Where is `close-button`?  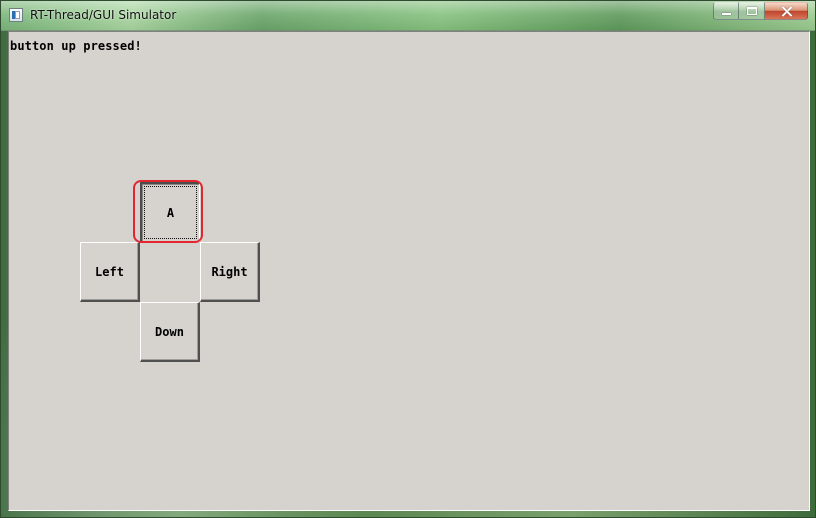
close-button is located at coordinates (786, 11).